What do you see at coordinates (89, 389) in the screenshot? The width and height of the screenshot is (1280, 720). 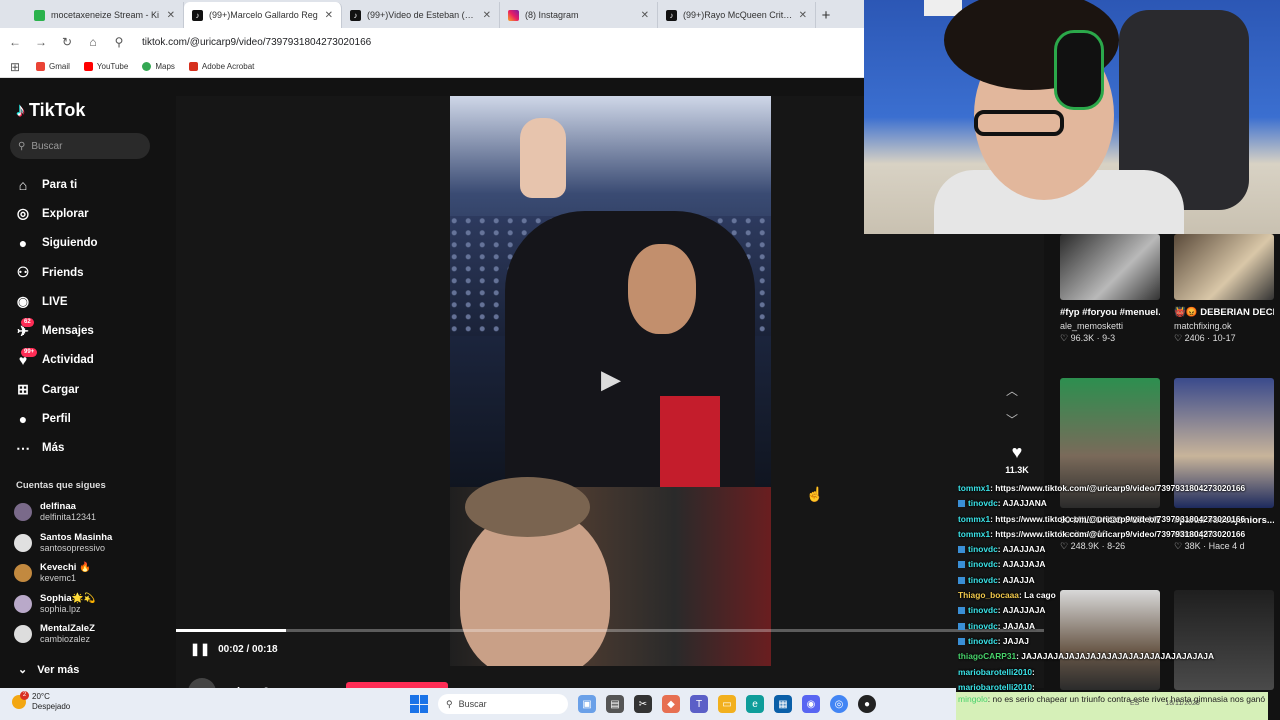 I see `sidebar-item-cargar: ⊞ Cargar` at bounding box center [89, 389].